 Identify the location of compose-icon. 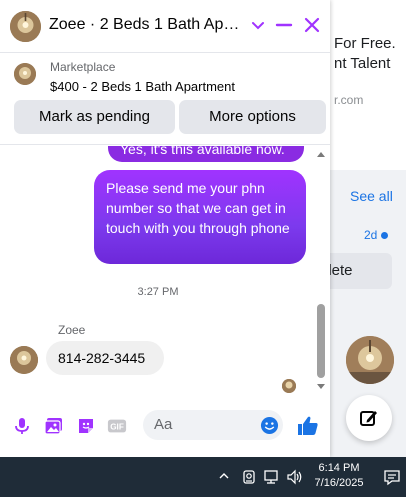
(368, 418).